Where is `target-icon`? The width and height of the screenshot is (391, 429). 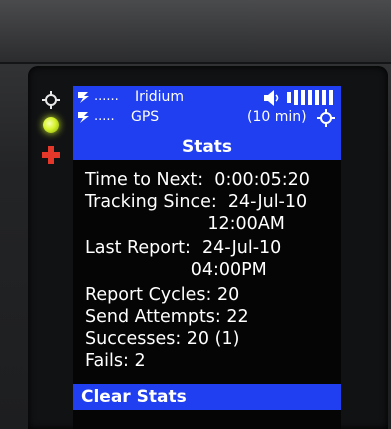
target-icon is located at coordinates (51, 100).